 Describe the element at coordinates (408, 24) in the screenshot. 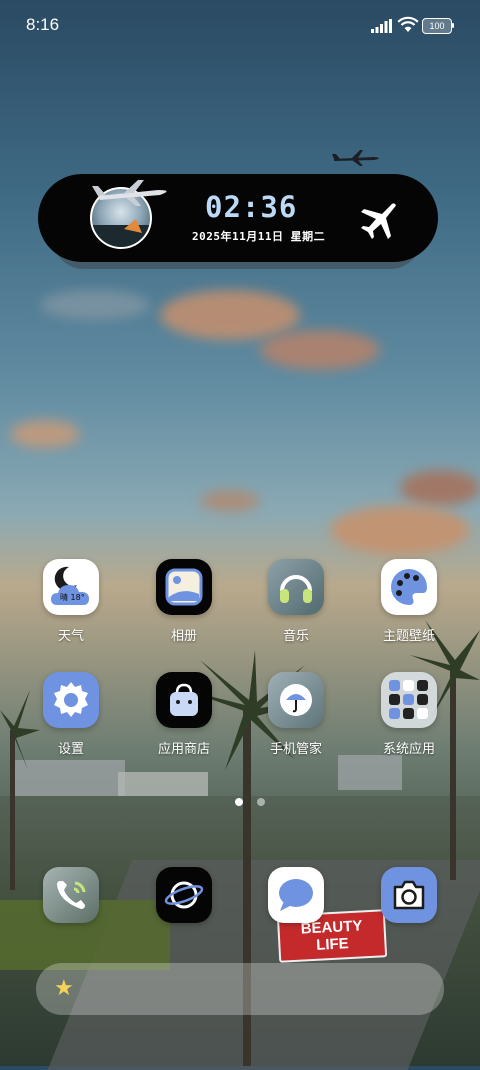

I see `wifi-icon` at that location.